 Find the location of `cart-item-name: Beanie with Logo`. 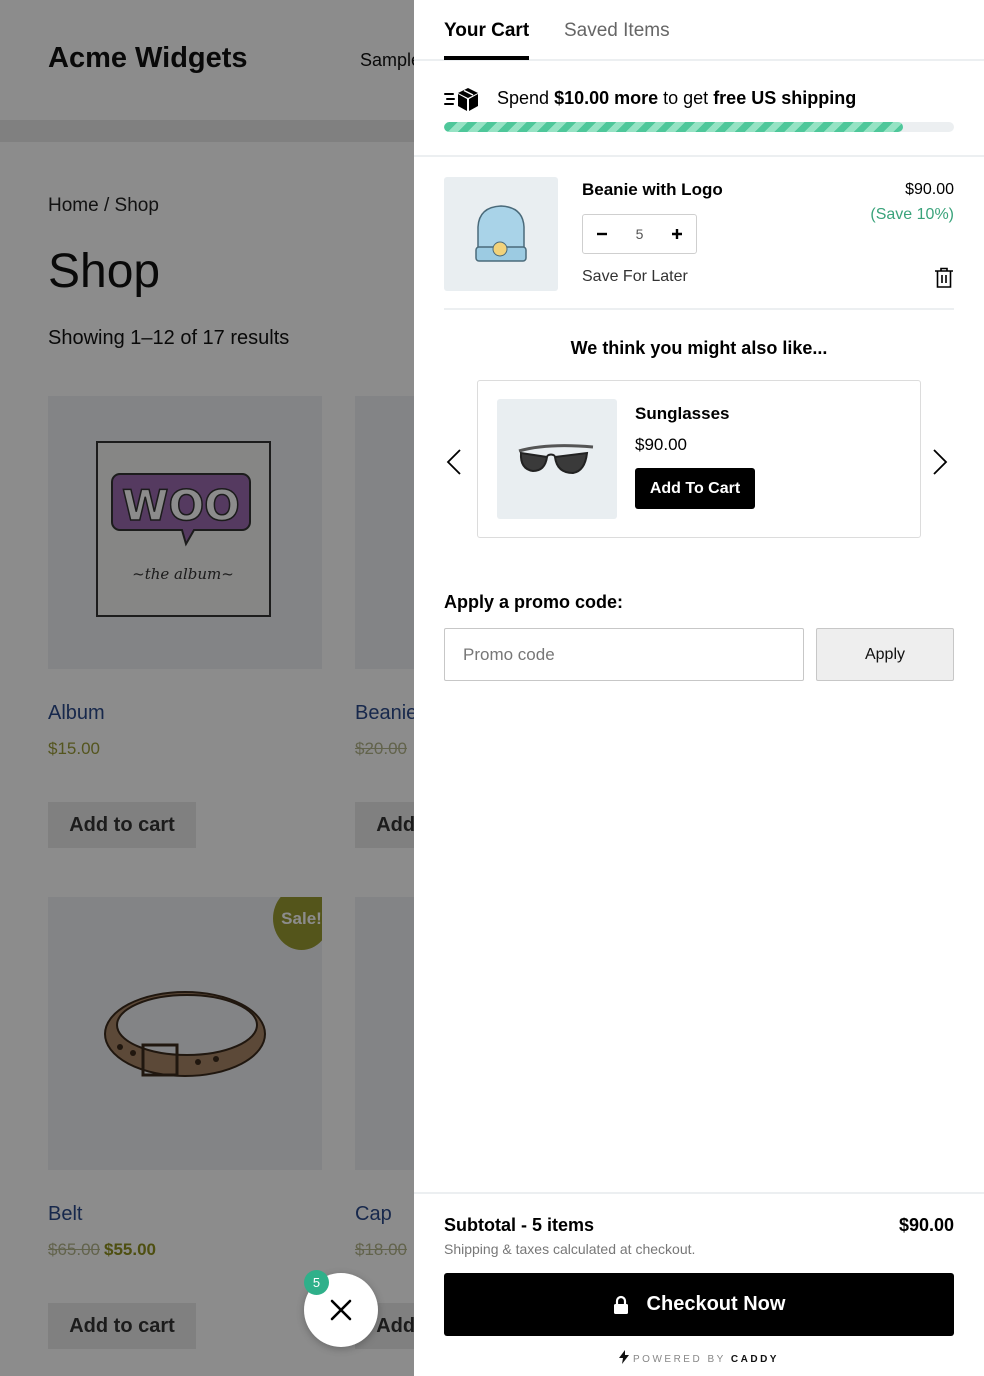

cart-item-name: Beanie with Logo is located at coordinates (652, 190).